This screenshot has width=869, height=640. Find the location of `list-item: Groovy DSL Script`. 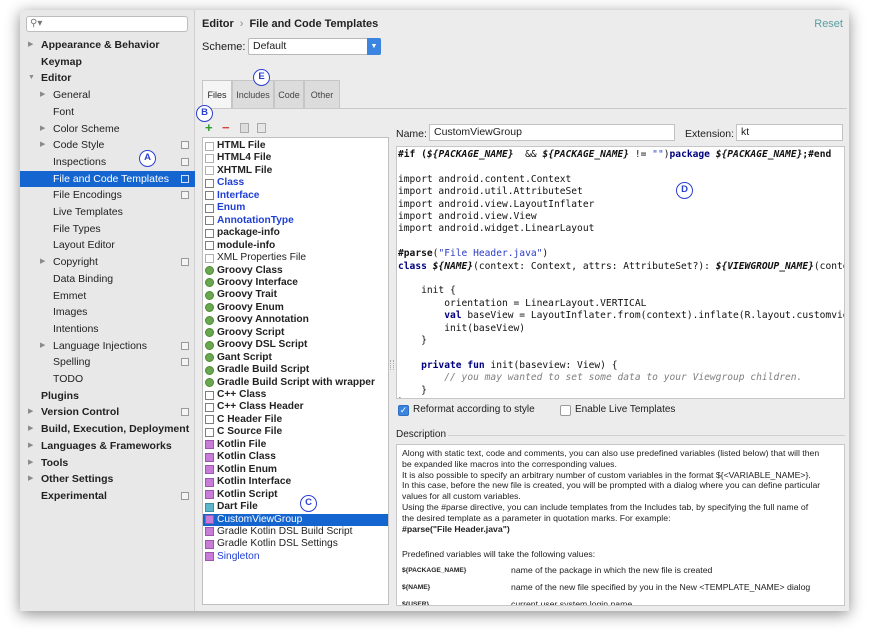

list-item: Groovy DSL Script is located at coordinates (295, 345).